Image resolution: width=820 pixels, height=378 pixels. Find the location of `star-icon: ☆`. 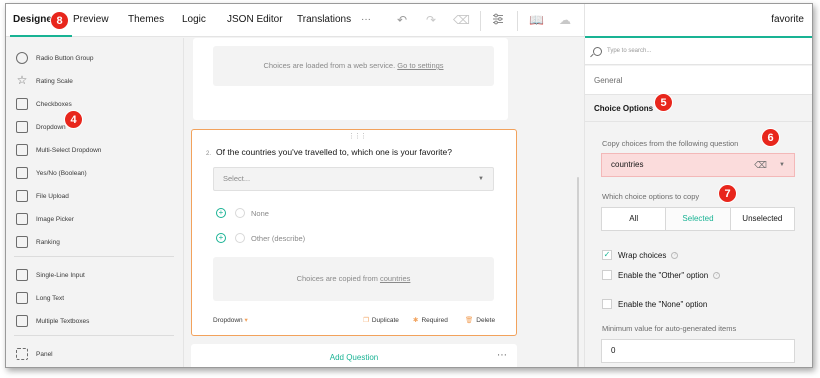

star-icon: ☆ is located at coordinates (22, 80).